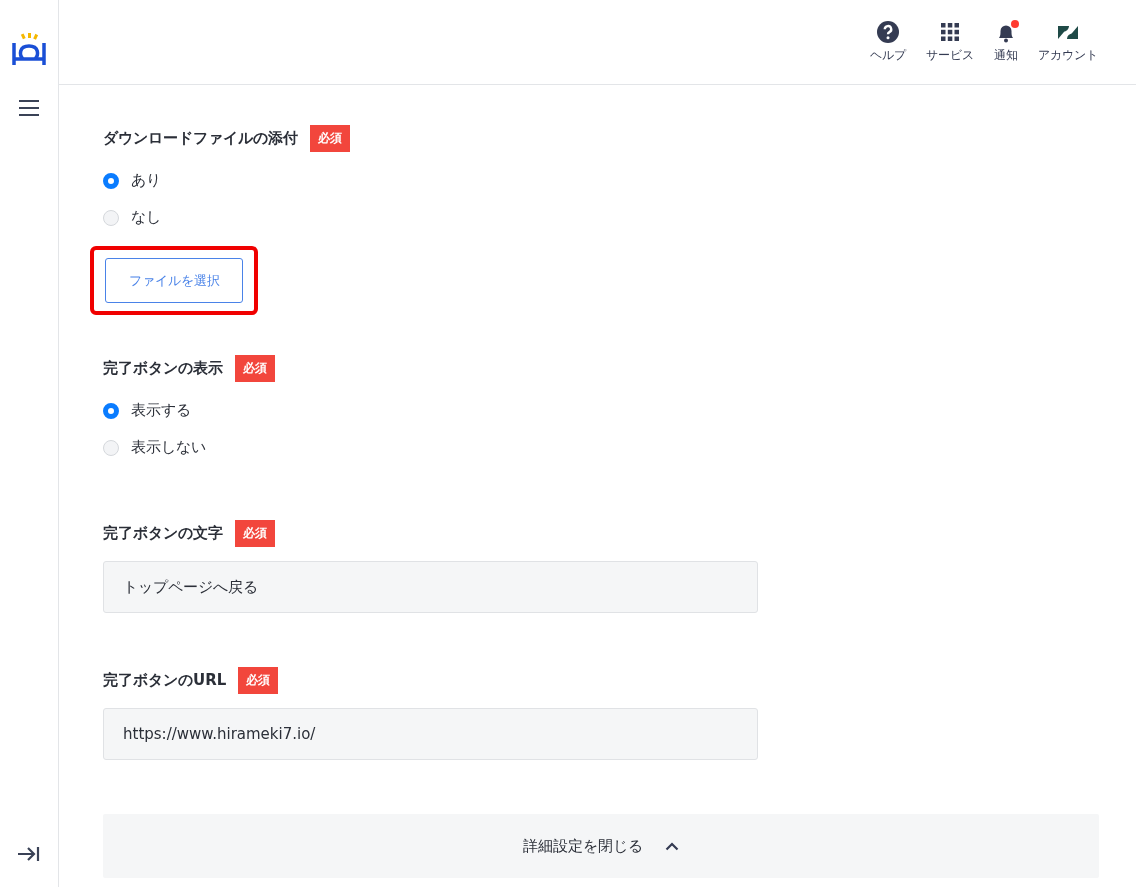 The width and height of the screenshot is (1136, 887). What do you see at coordinates (163, 533) in the screenshot?
I see `field-label: 完了ボタンの文字` at bounding box center [163, 533].